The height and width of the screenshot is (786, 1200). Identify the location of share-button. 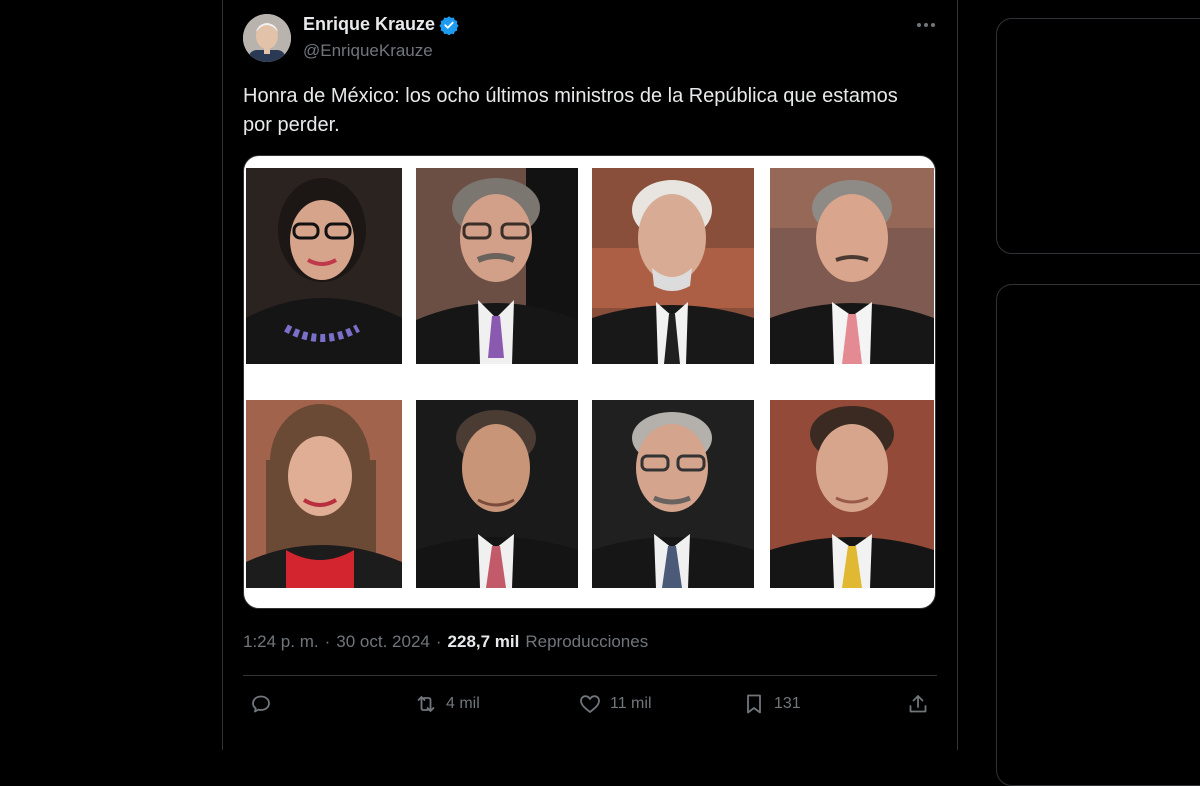
(918, 704).